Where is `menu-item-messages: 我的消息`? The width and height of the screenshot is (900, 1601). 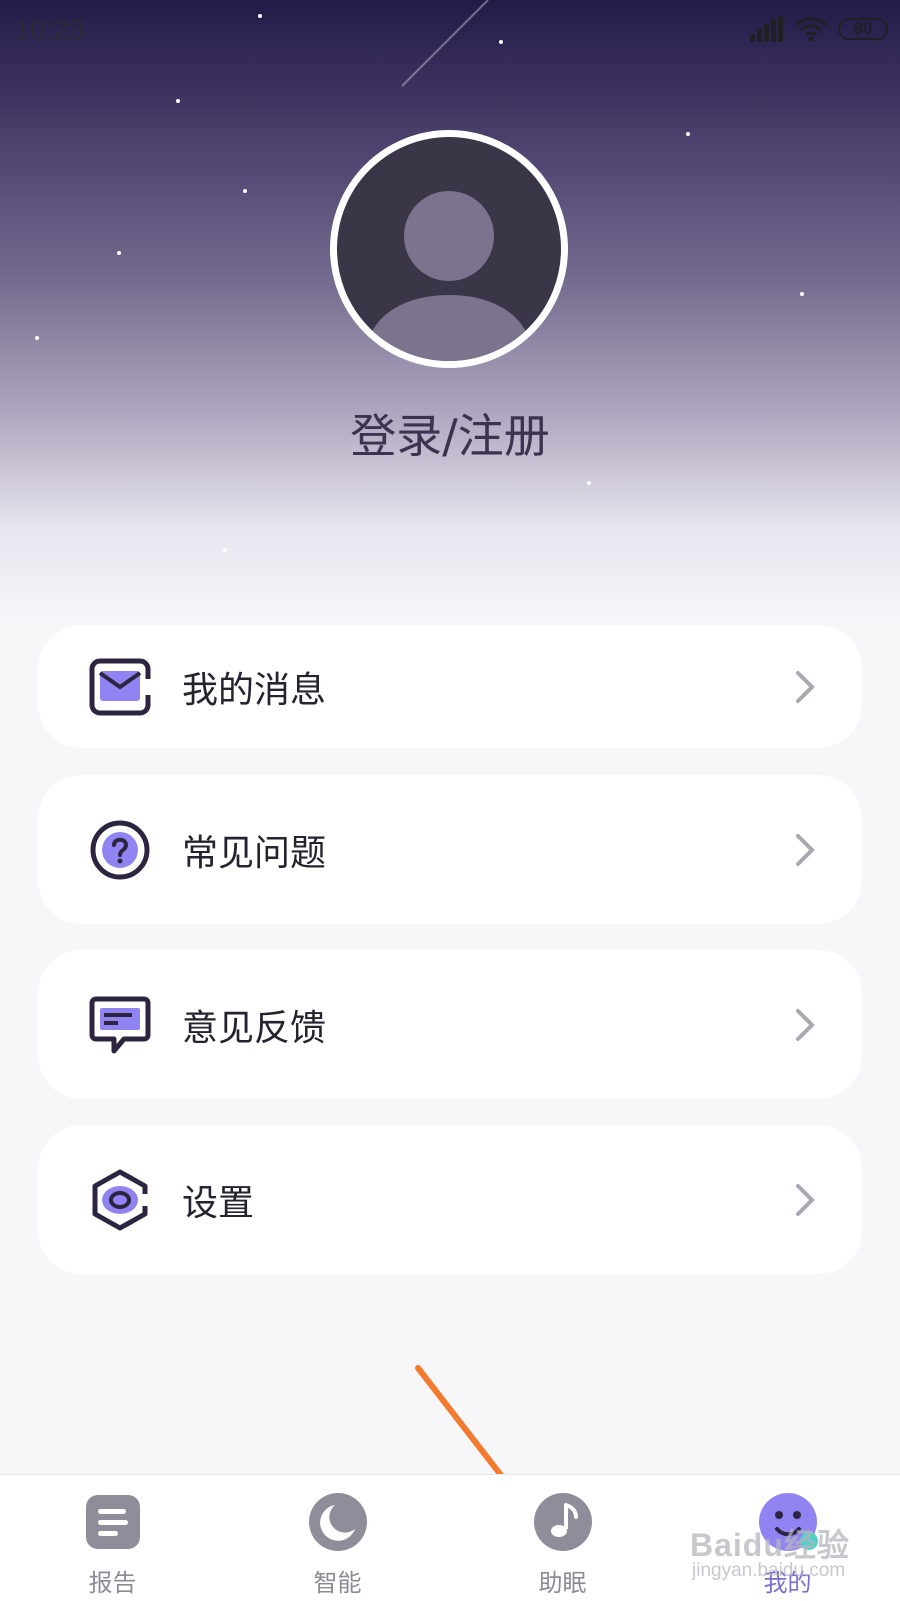 menu-item-messages: 我的消息 is located at coordinates (450, 686).